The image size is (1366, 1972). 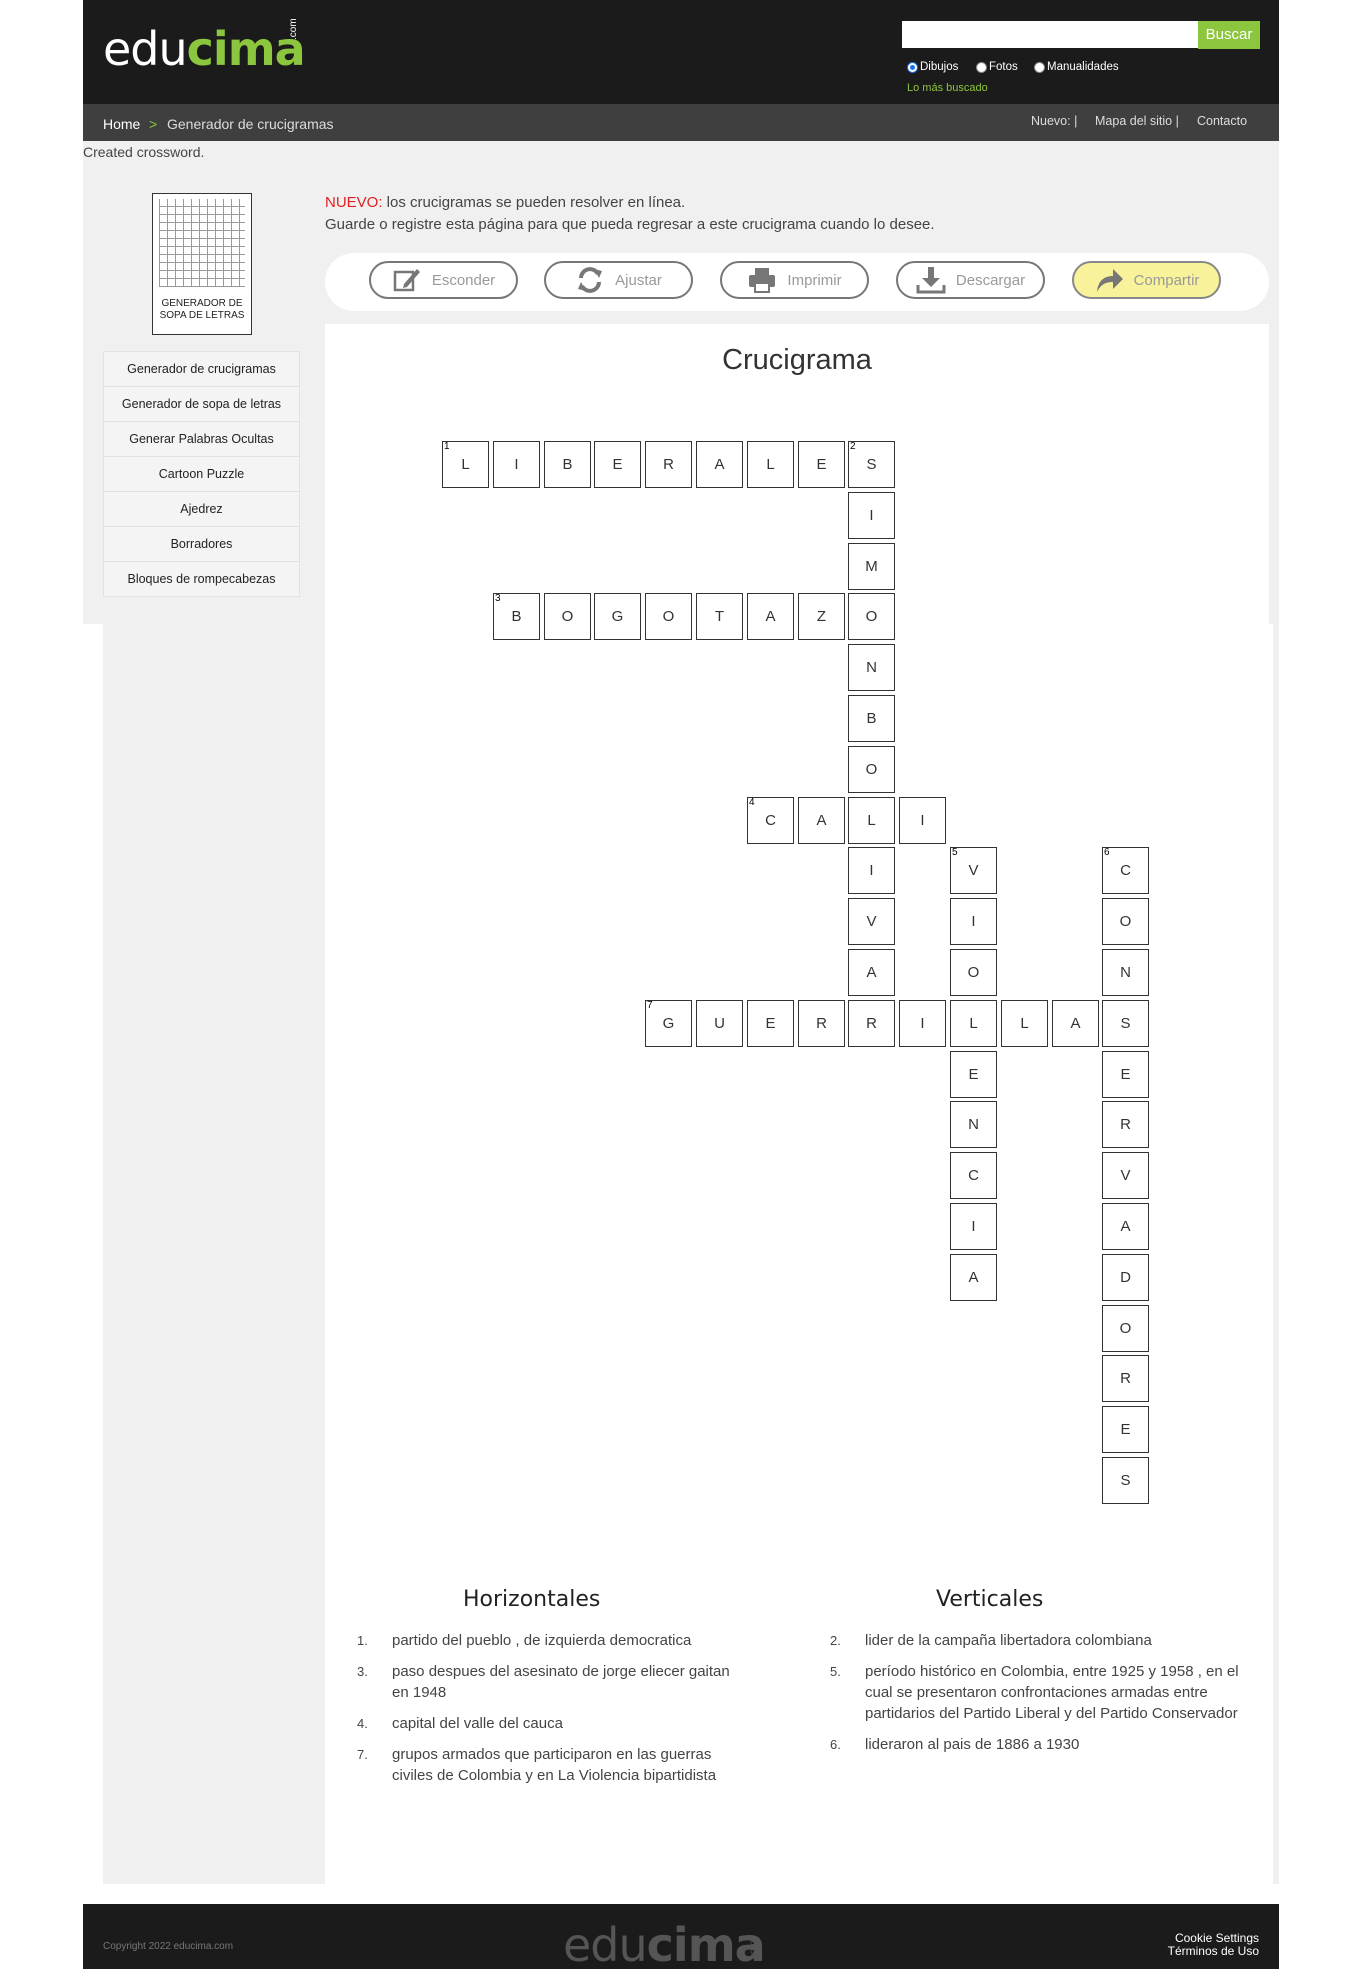 I want to click on crossword-cell: B3, so click(x=516, y=616).